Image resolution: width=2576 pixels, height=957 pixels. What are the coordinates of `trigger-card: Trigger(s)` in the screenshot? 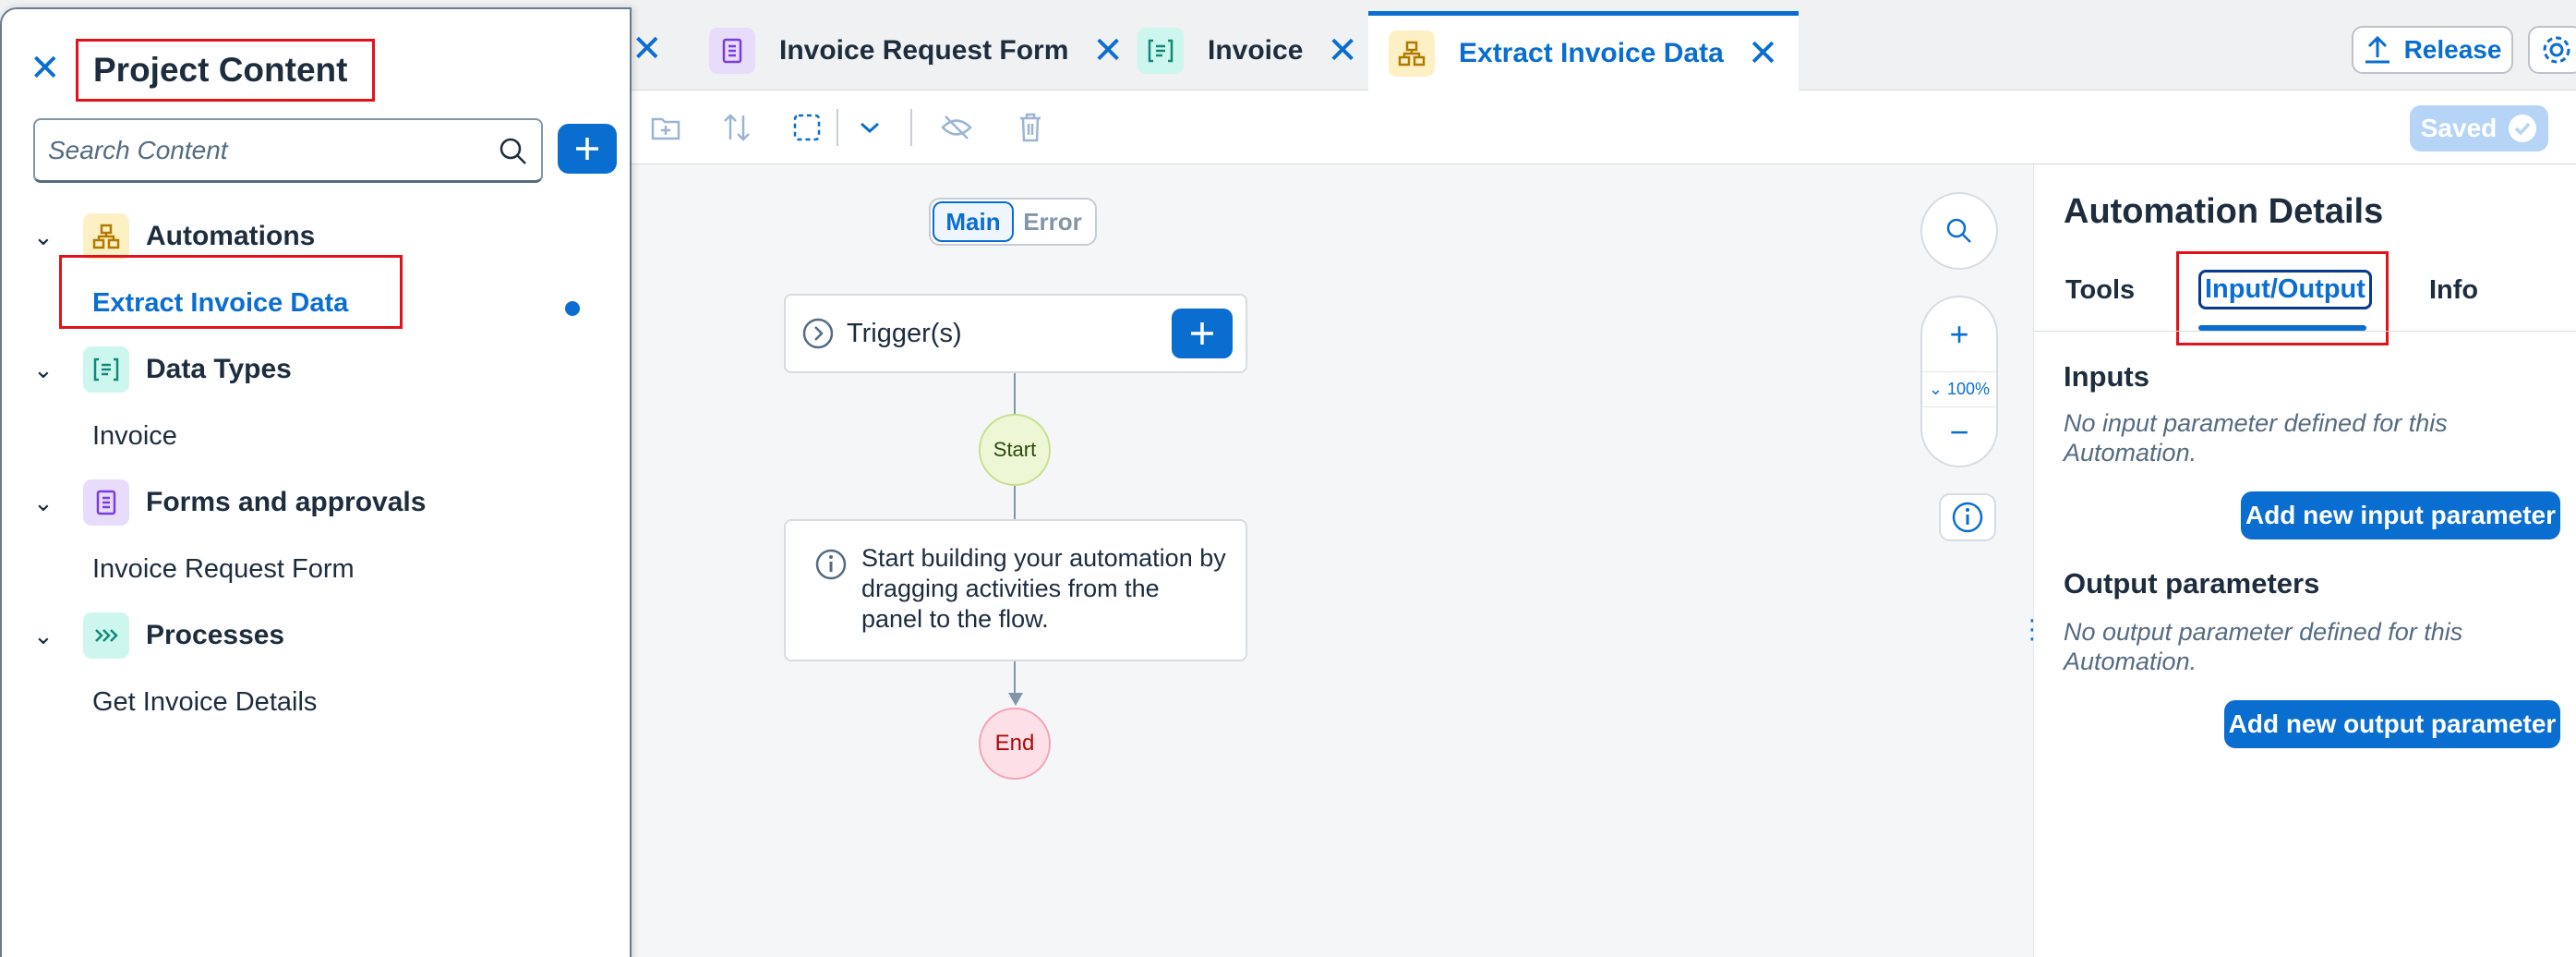 It's located at (1015, 333).